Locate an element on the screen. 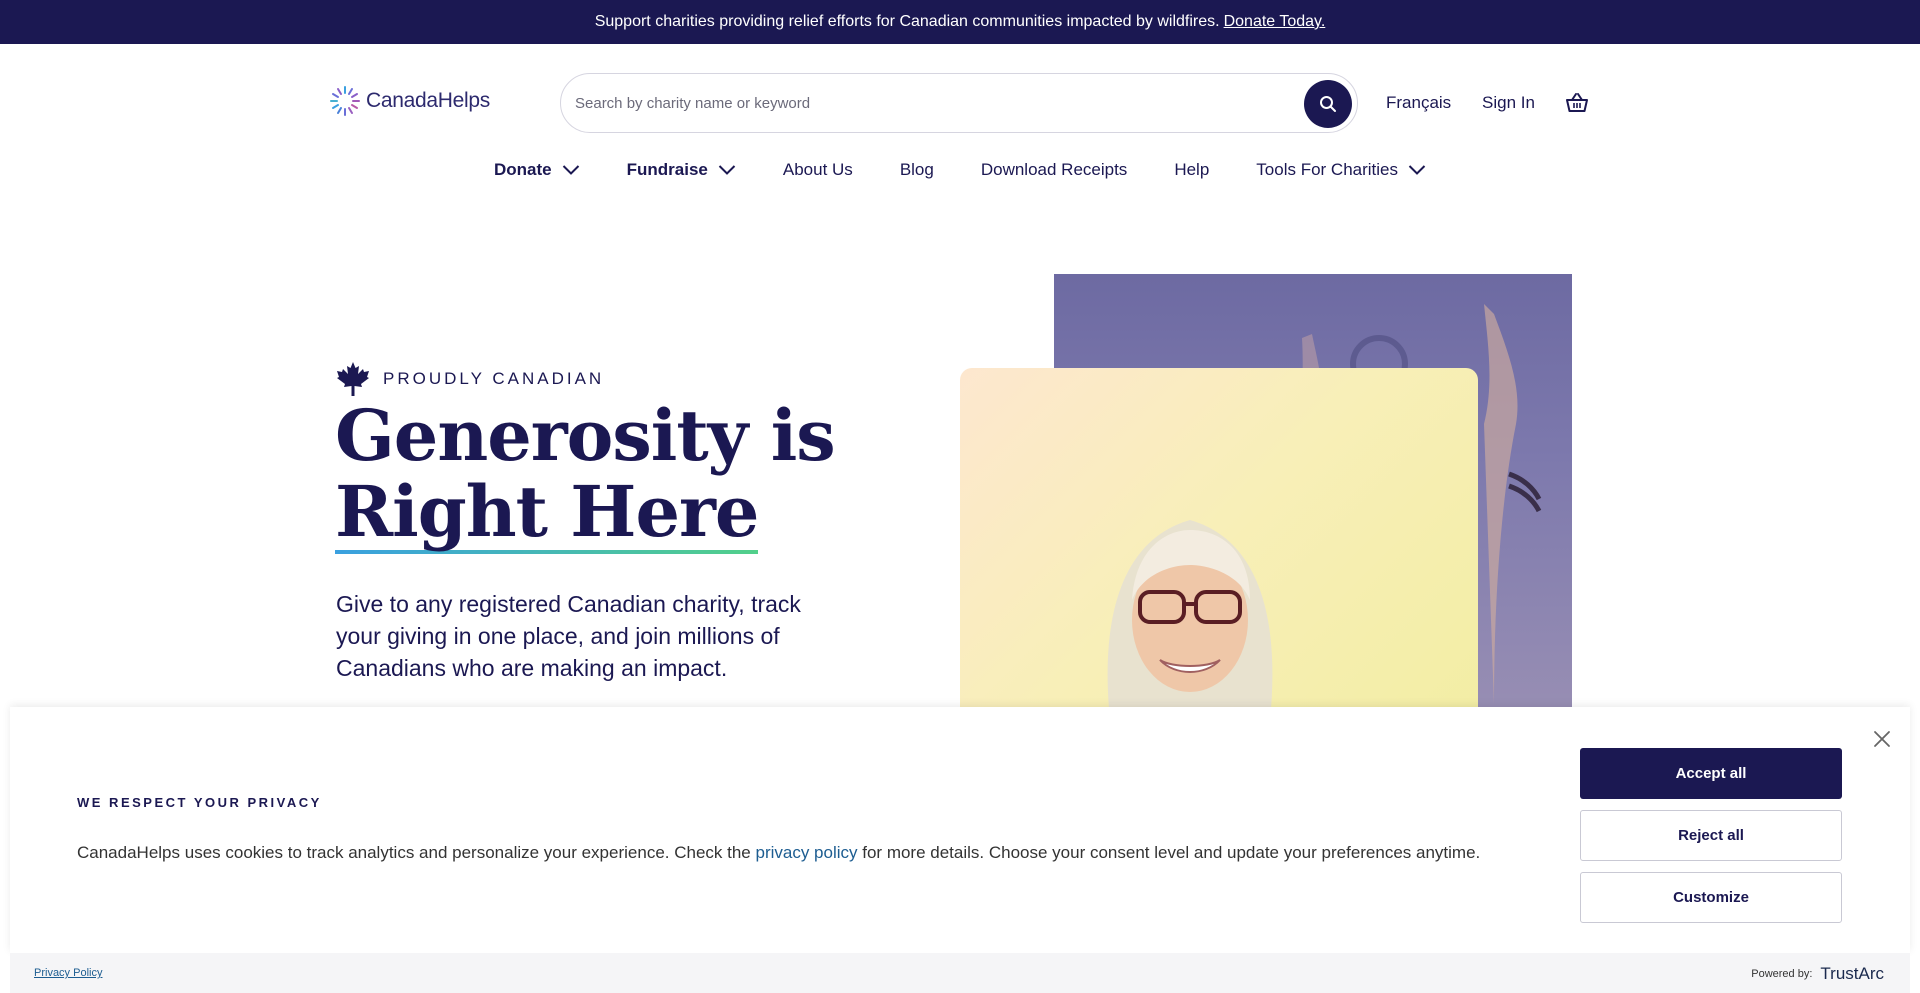 This screenshot has width=1920, height=993. trustarc-logo: TrustArc is located at coordinates (1852, 974).